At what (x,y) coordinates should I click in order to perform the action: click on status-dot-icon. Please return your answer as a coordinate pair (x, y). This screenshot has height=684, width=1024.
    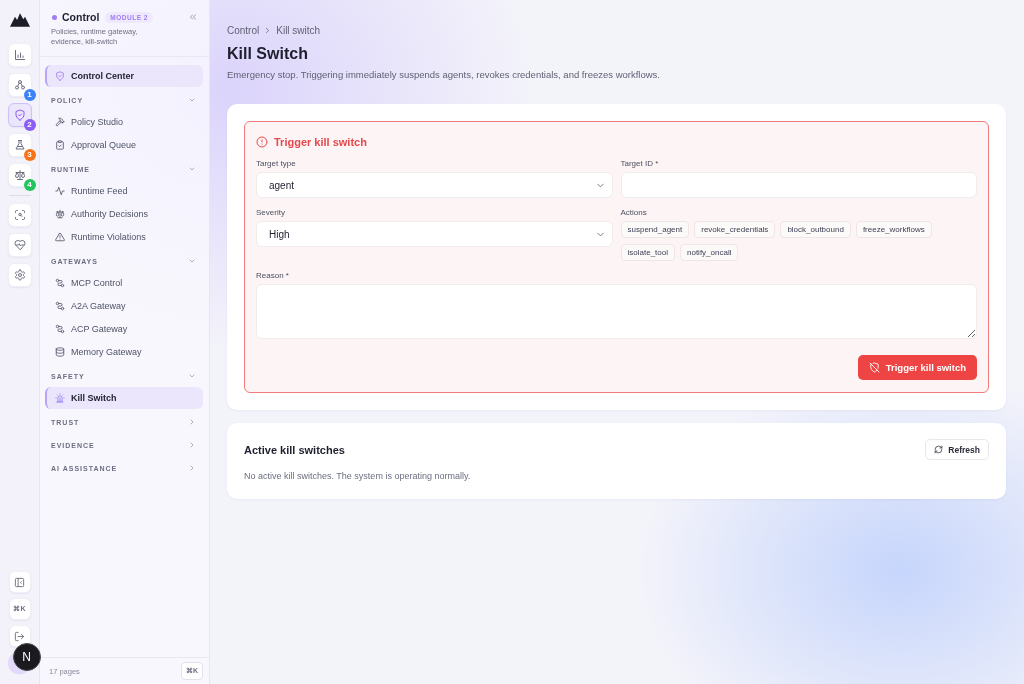
    Looking at the image, I should click on (54, 17).